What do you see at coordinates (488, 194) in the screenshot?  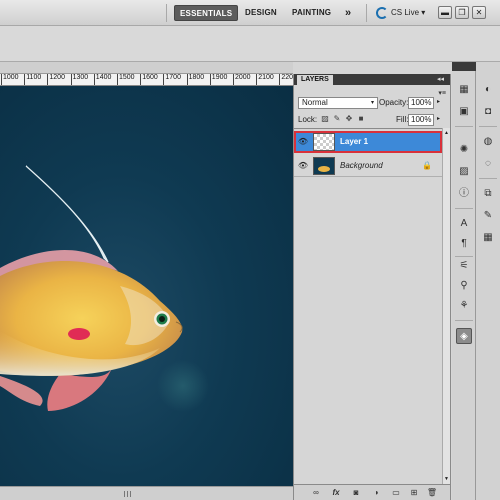 I see `styles-icon: ⧉` at bounding box center [488, 194].